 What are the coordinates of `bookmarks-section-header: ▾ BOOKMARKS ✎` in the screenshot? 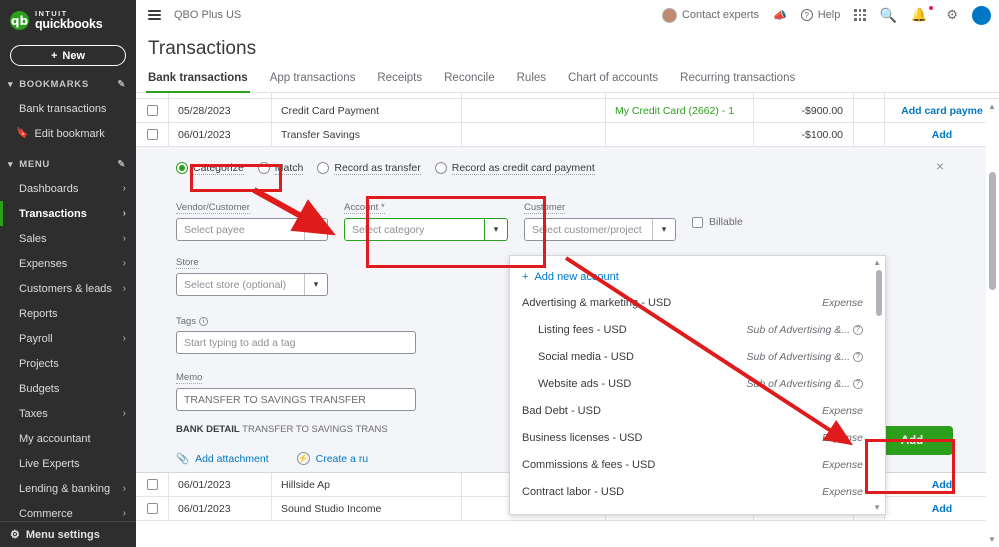 It's located at (68, 81).